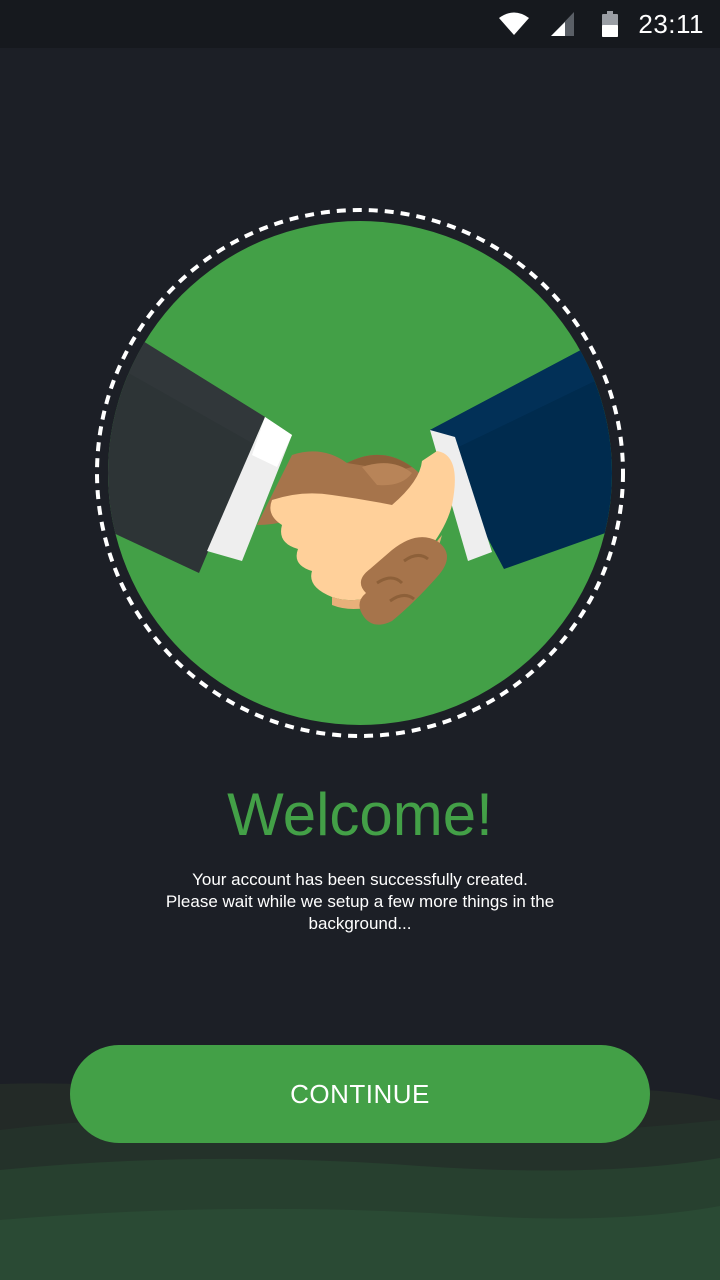  Describe the element at coordinates (610, 24) in the screenshot. I see `battery-icon` at that location.